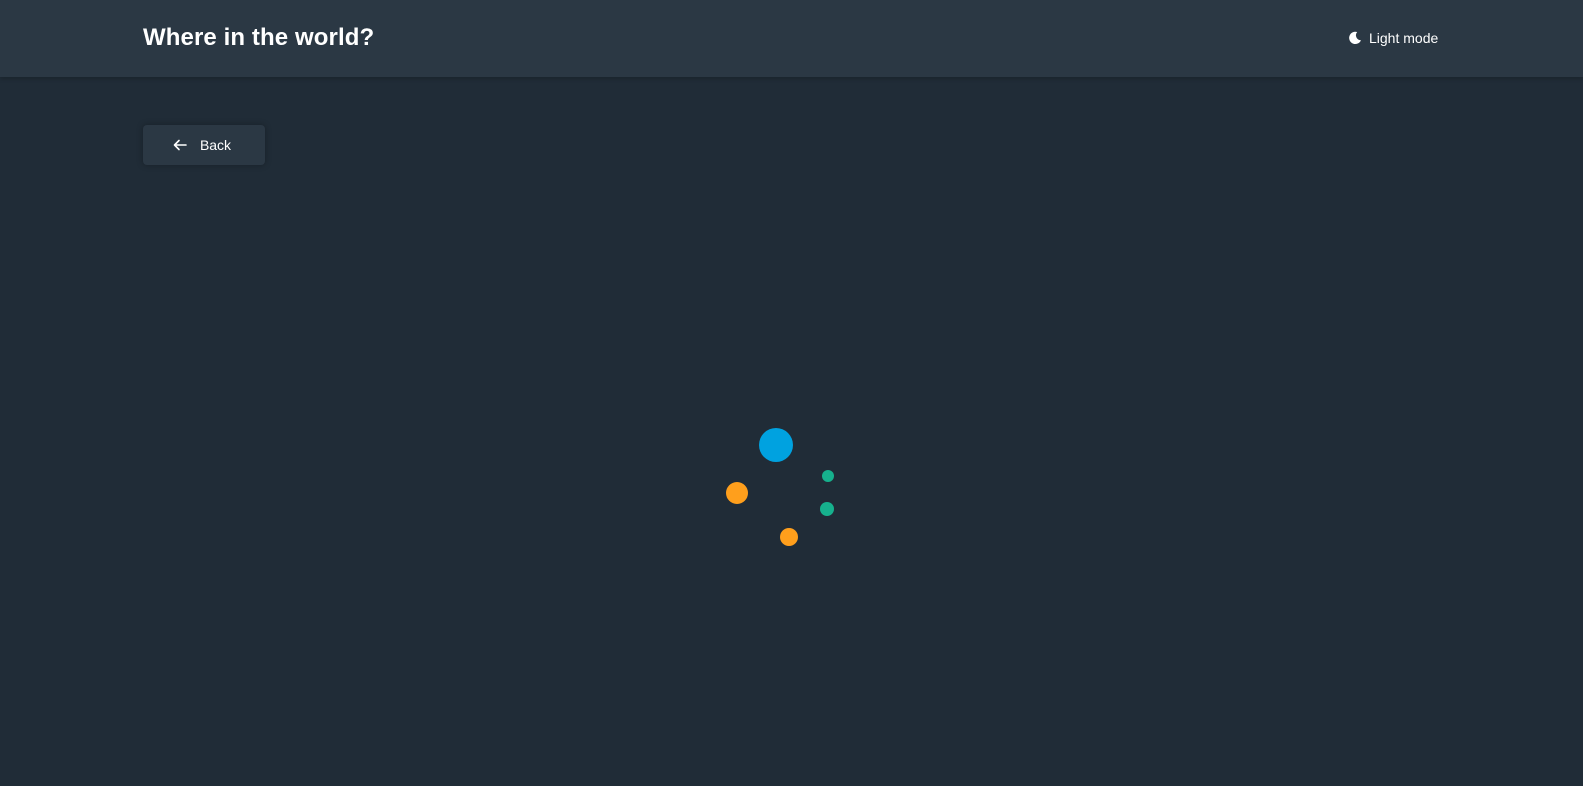 The width and height of the screenshot is (1583, 786). Describe the element at coordinates (828, 476) in the screenshot. I see `loader-dot-green-top` at that location.